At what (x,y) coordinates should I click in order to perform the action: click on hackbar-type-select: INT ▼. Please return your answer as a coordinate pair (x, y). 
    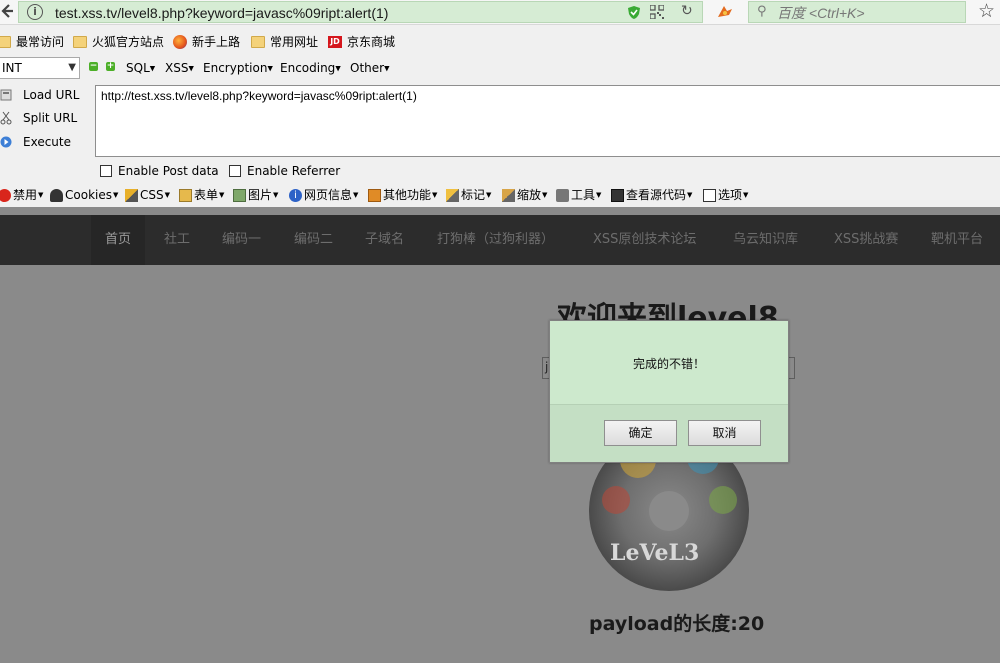
    Looking at the image, I should click on (40, 68).